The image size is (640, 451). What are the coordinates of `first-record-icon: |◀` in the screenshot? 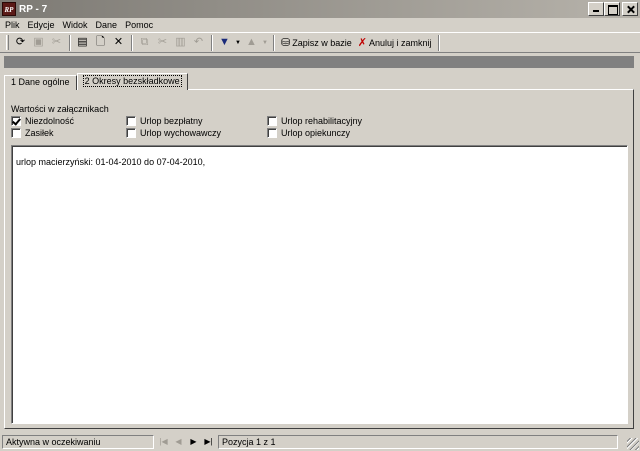 It's located at (163, 442).